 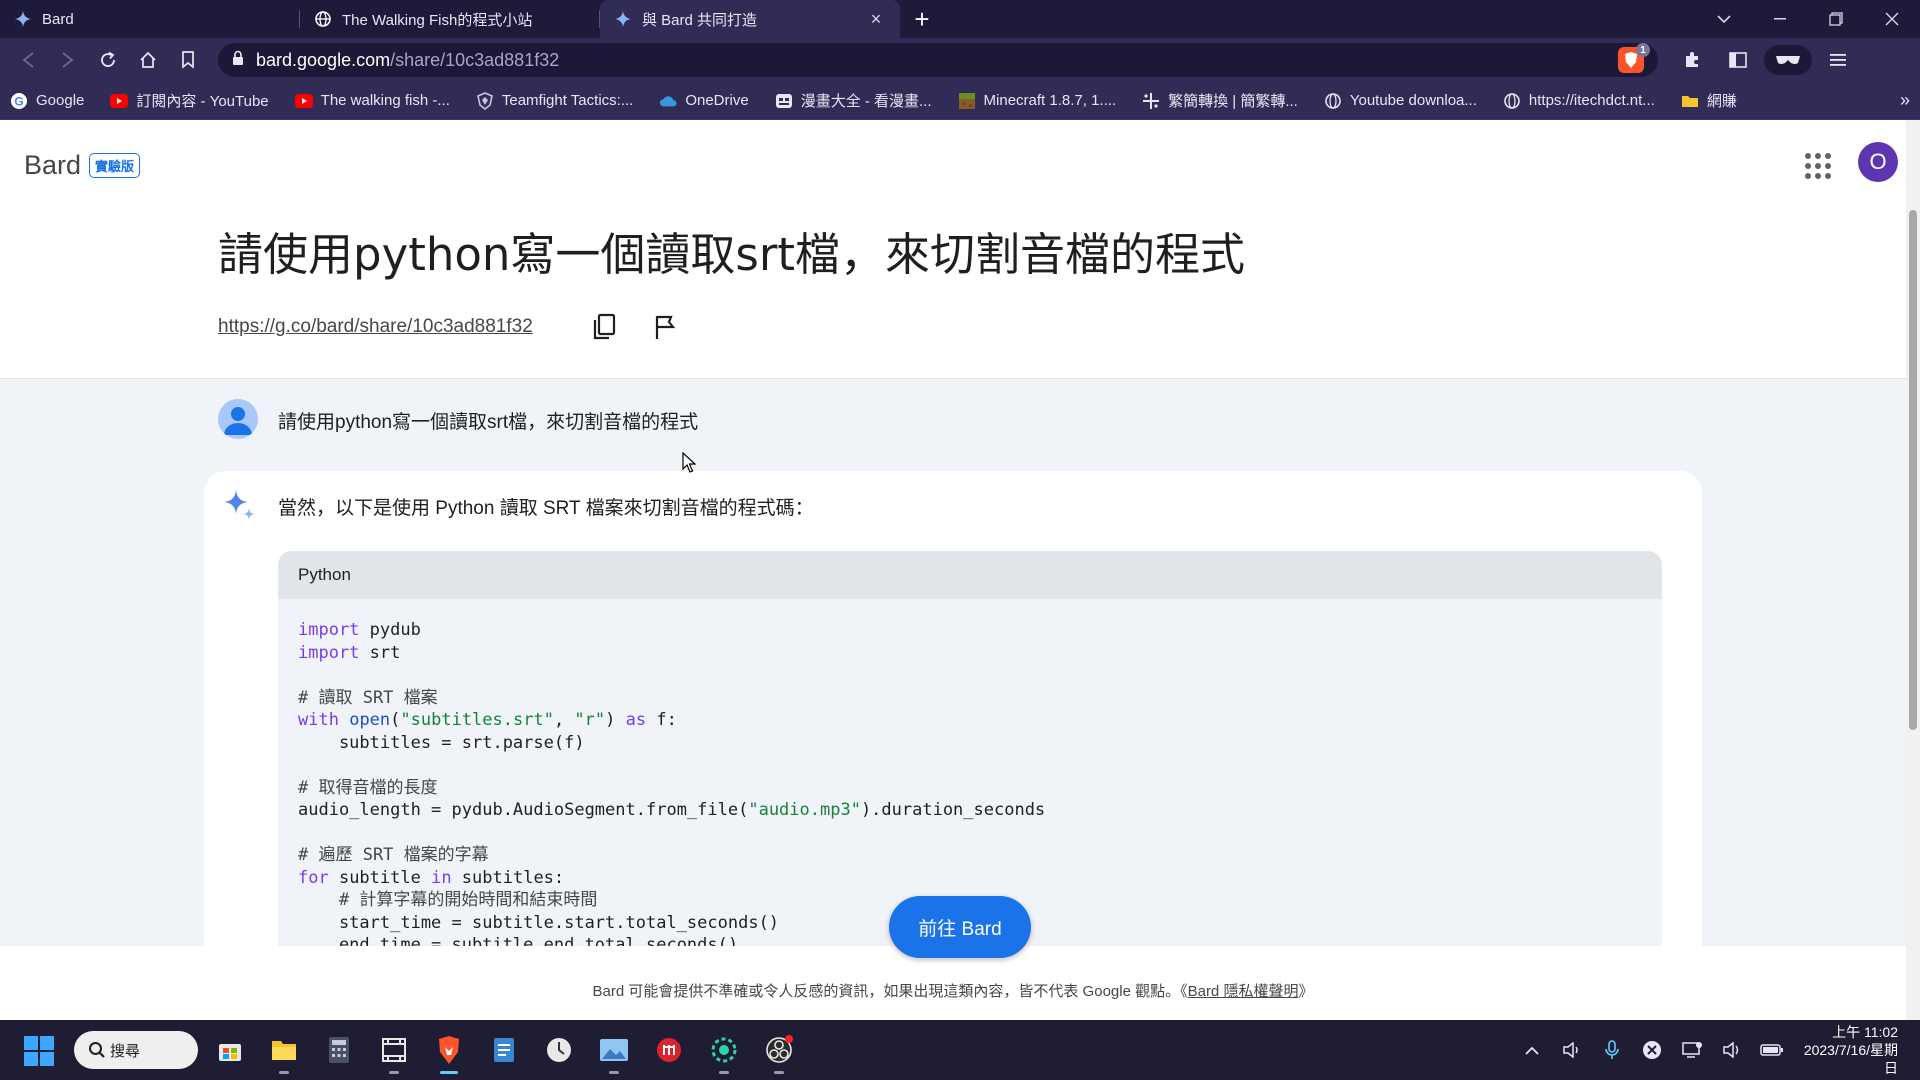 I want to click on obs-icon, so click(x=779, y=1053).